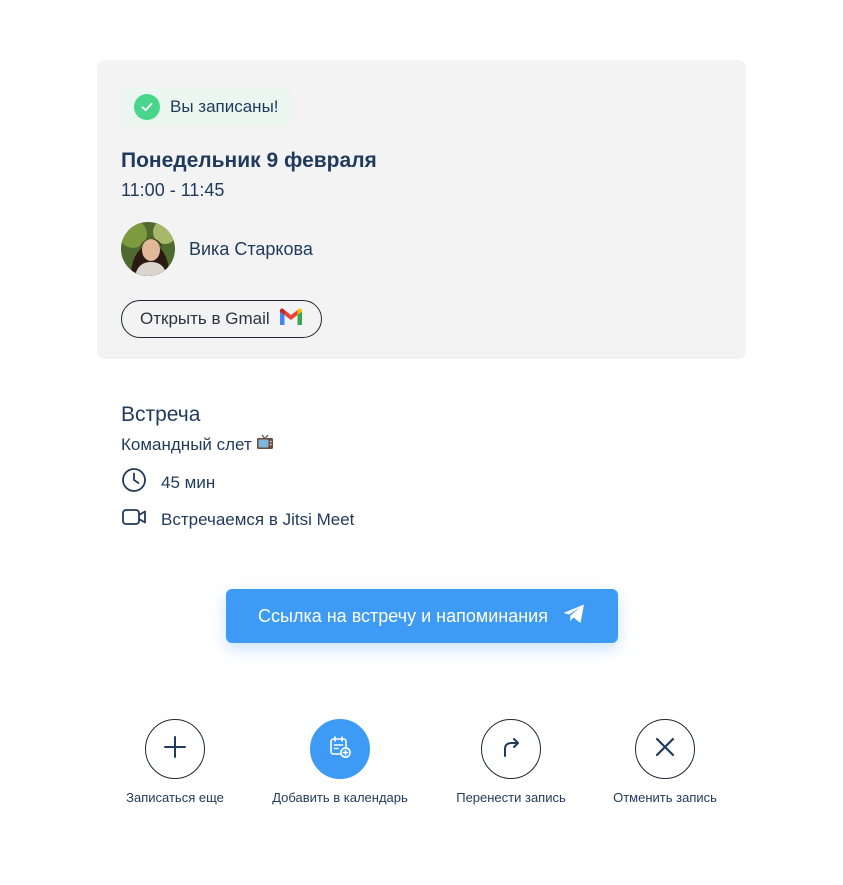 Image resolution: width=843 pixels, height=885 pixels. Describe the element at coordinates (175, 797) in the screenshot. I see `book-again-label: Записаться еще` at that location.